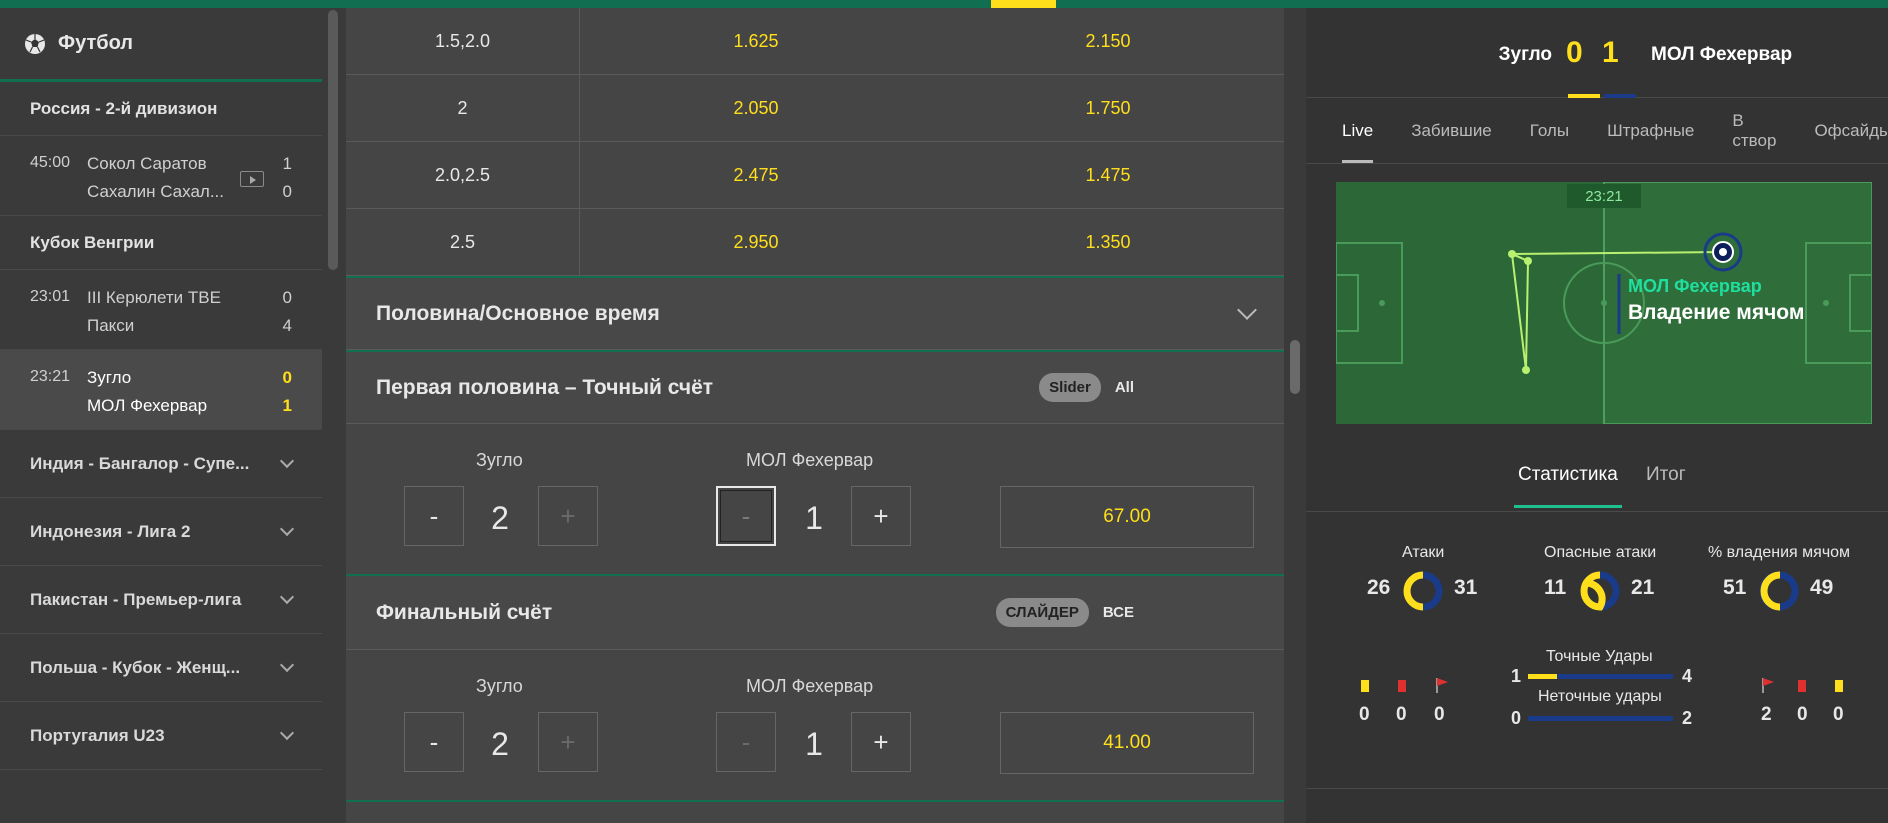 The image size is (1888, 823). What do you see at coordinates (333, 140) in the screenshot?
I see `sidebar-scrollbar` at bounding box center [333, 140].